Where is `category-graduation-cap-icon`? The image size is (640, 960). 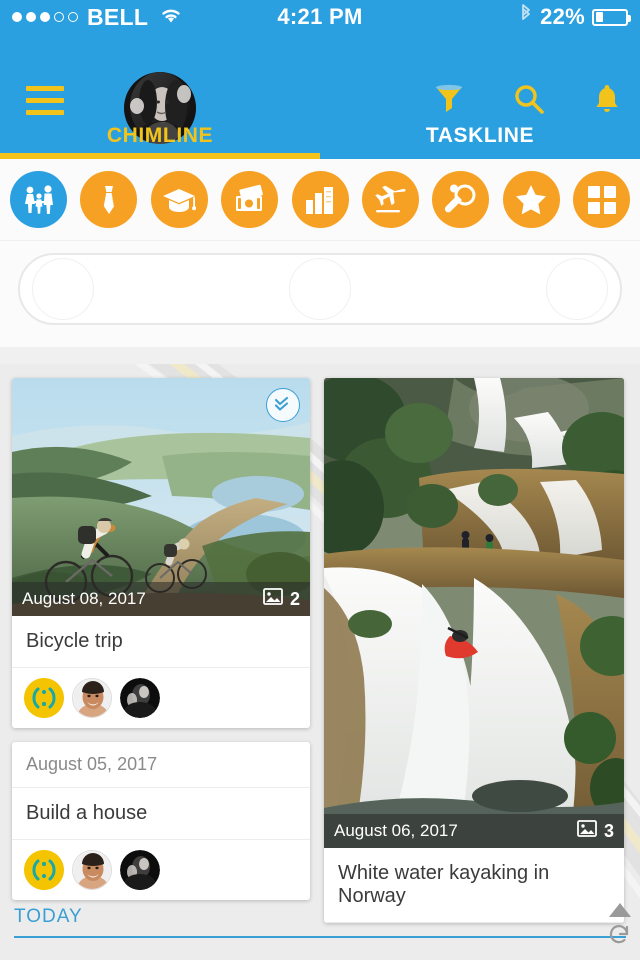
category-graduation-cap-icon is located at coordinates (179, 199).